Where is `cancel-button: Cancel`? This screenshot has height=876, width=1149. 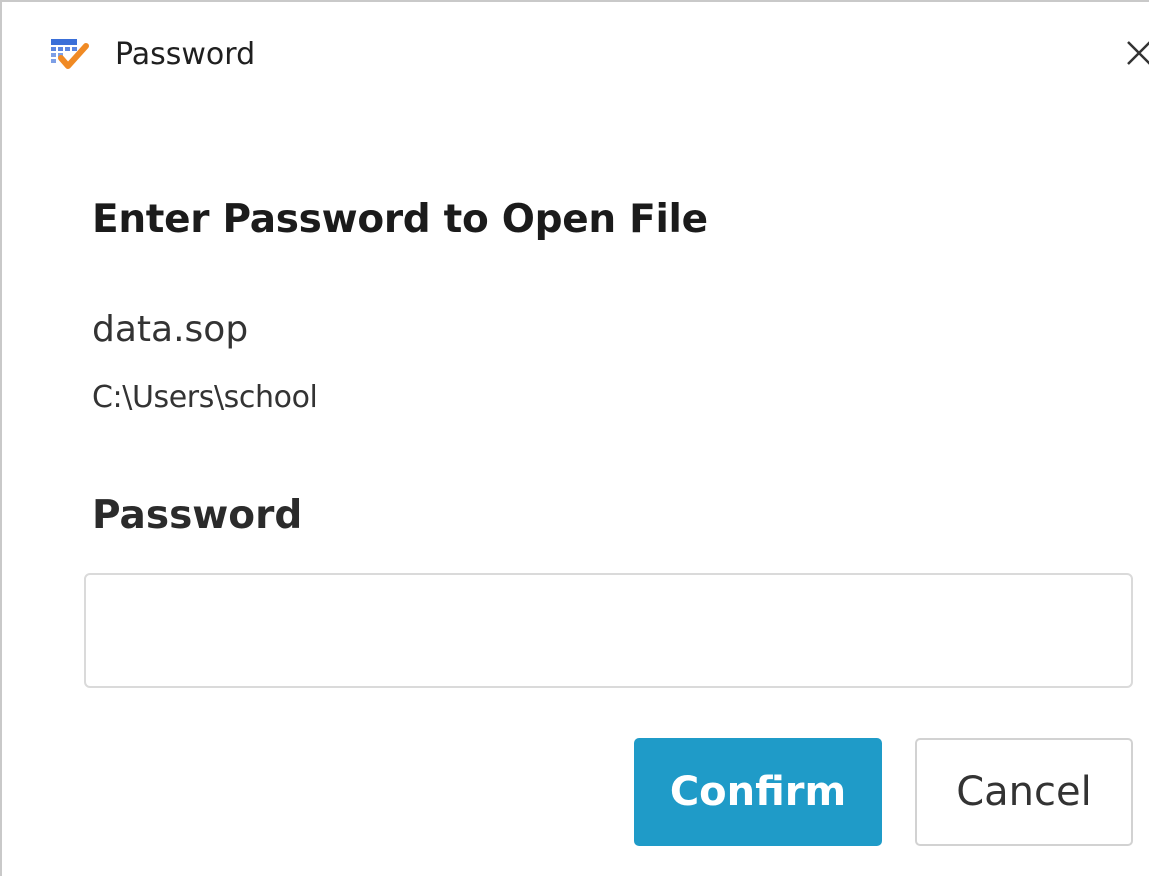 cancel-button: Cancel is located at coordinates (1024, 792).